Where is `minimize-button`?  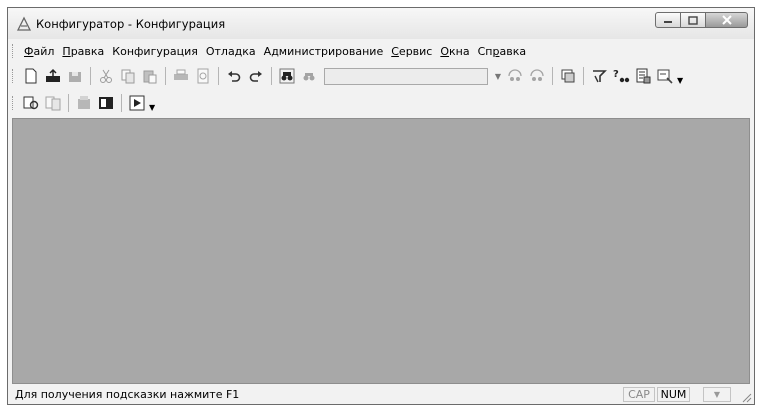 minimize-button is located at coordinates (668, 20).